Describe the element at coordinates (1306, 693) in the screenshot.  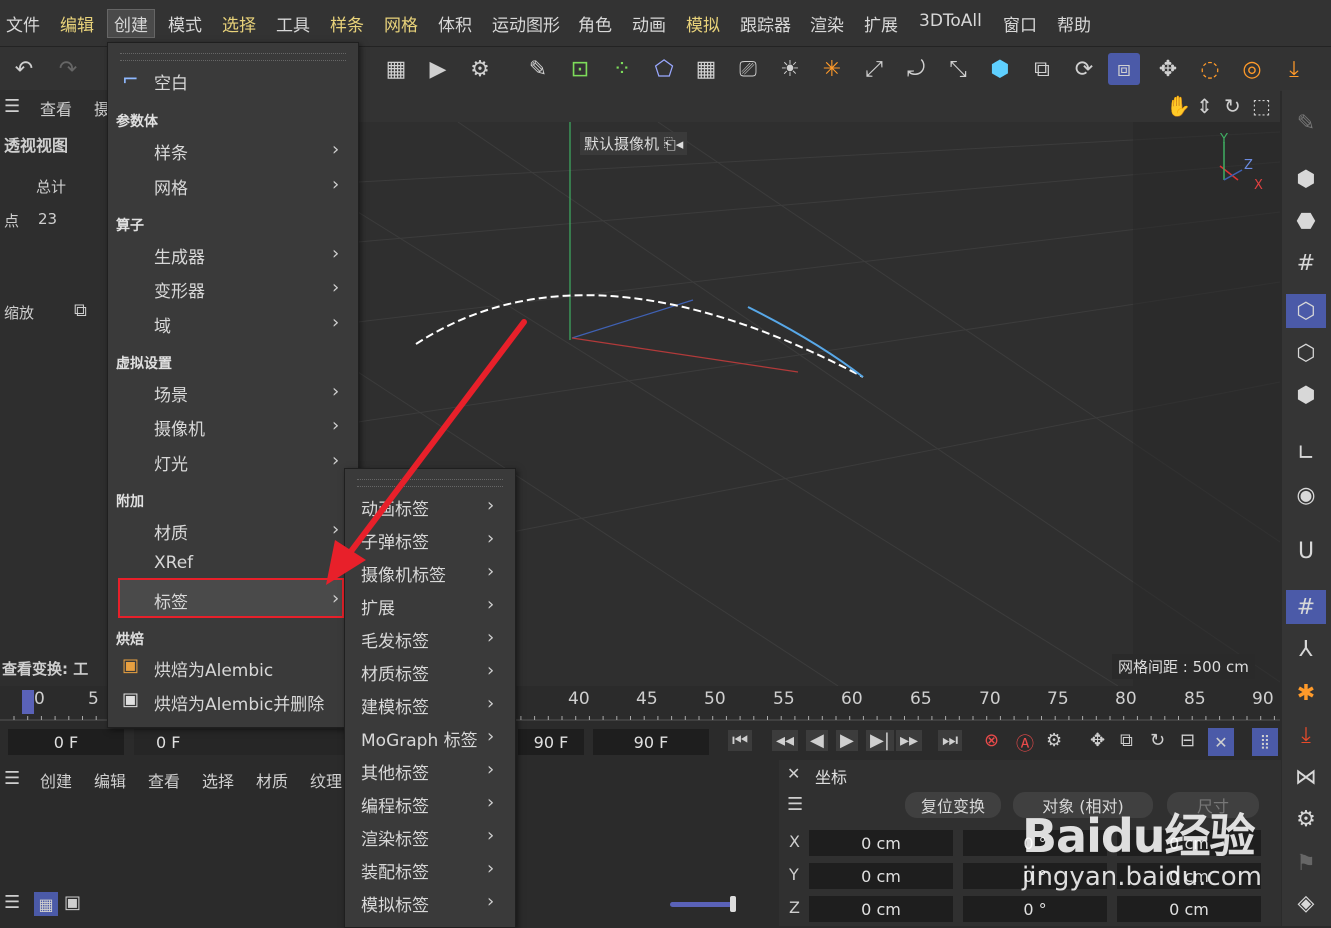
I see `sun-icon: ✱` at that location.